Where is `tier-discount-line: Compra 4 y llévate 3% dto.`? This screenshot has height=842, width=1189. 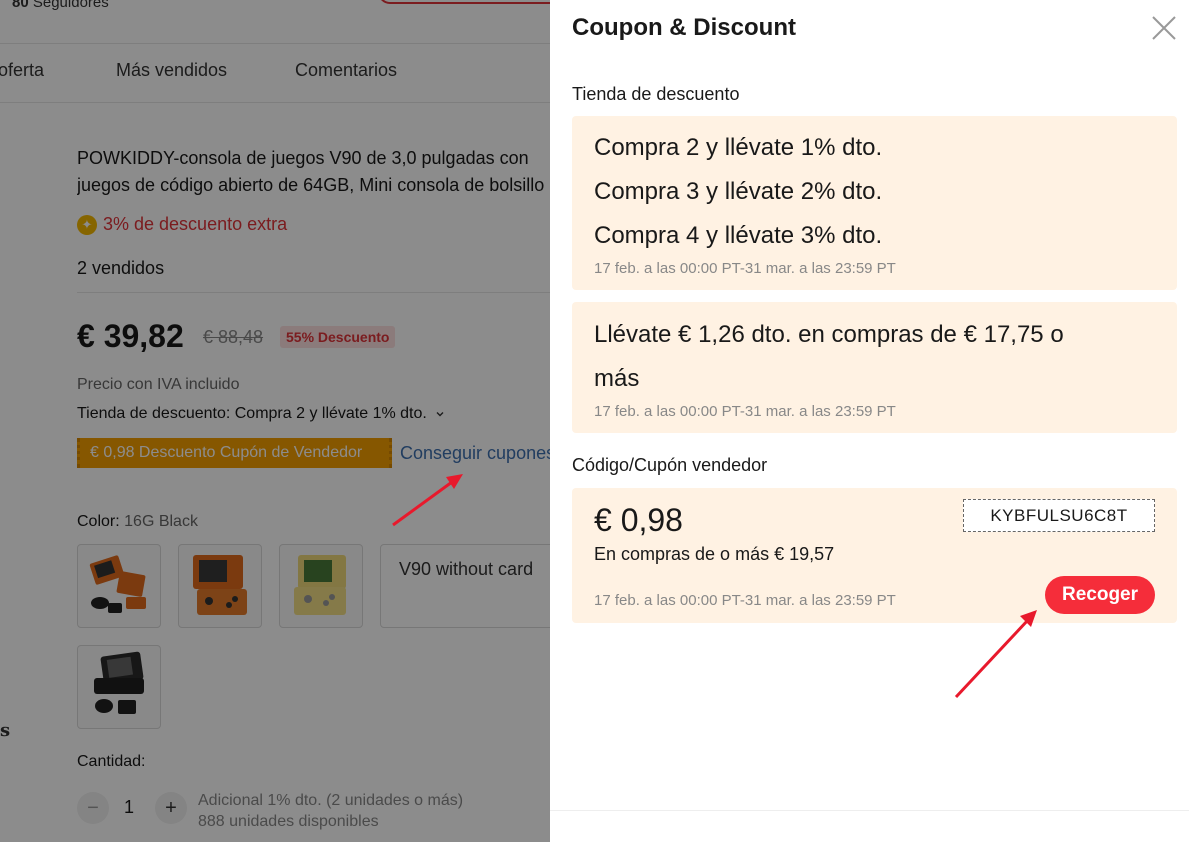 tier-discount-line: Compra 4 y llévate 3% dto. is located at coordinates (738, 235).